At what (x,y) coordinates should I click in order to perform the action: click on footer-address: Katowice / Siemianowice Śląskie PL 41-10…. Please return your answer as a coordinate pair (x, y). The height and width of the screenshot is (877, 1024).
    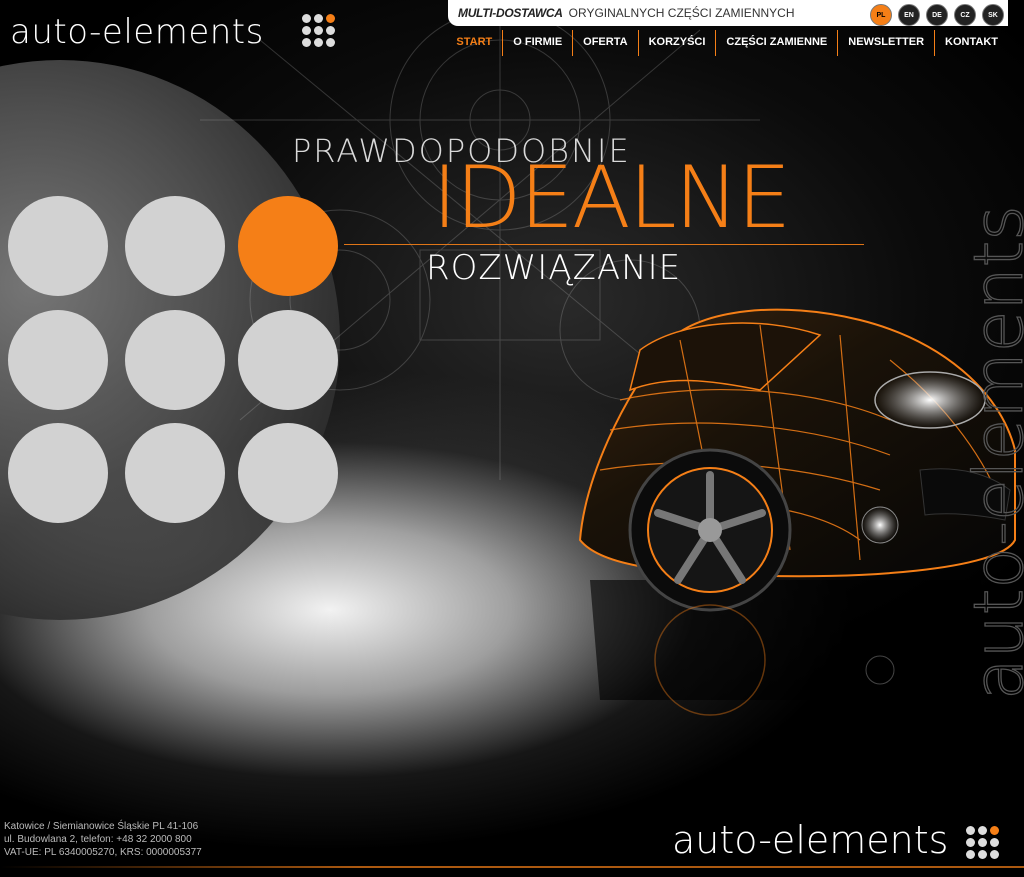
    Looking at the image, I should click on (103, 839).